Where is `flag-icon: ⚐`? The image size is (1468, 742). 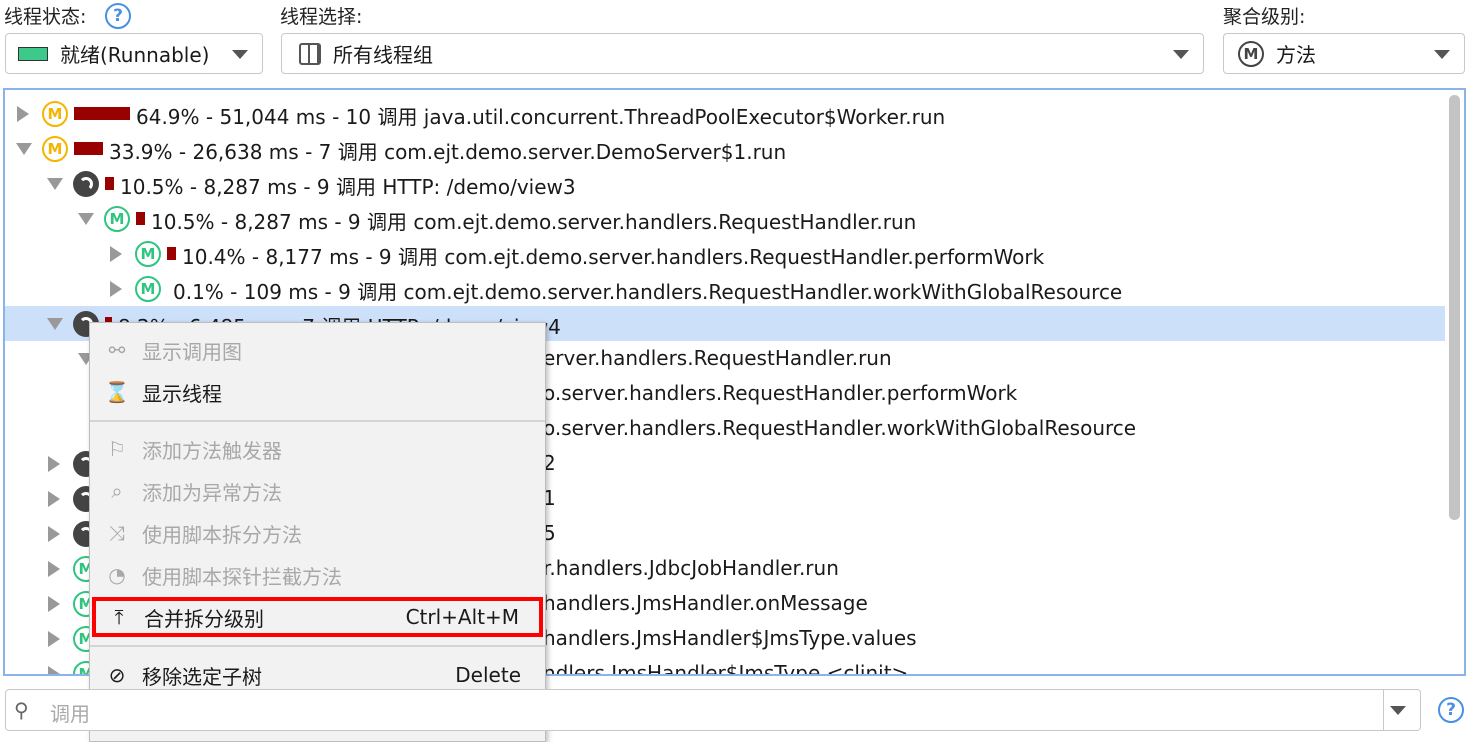
flag-icon: ⚐ is located at coordinates (117, 449).